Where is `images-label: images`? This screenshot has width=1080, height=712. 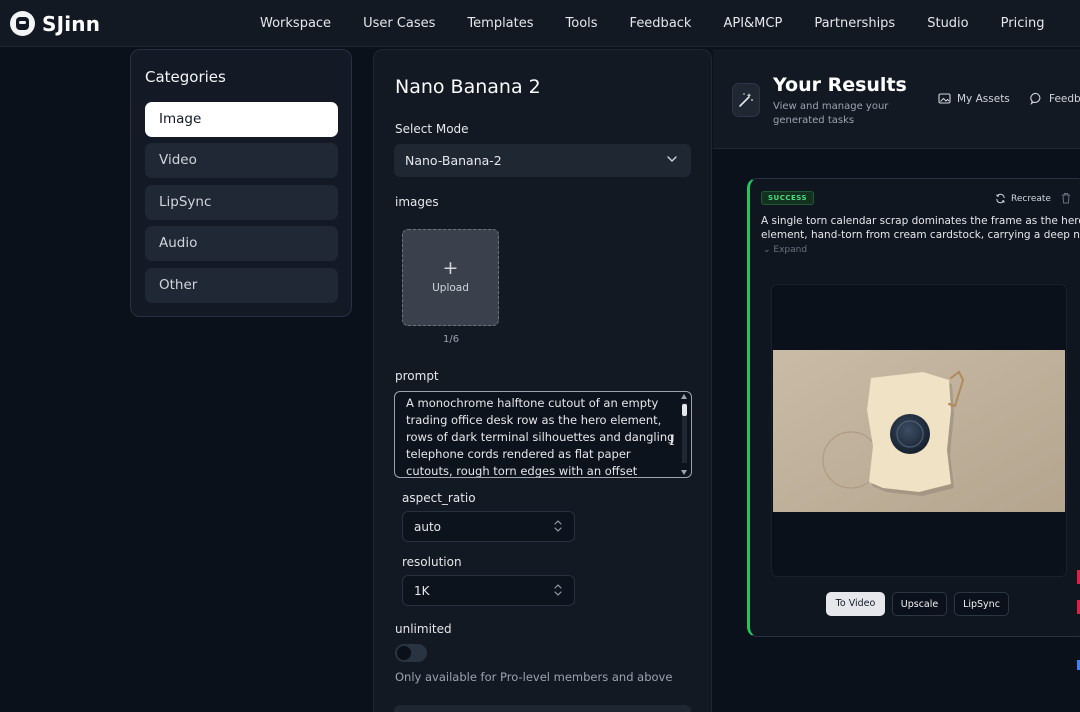
images-label: images is located at coordinates (417, 202).